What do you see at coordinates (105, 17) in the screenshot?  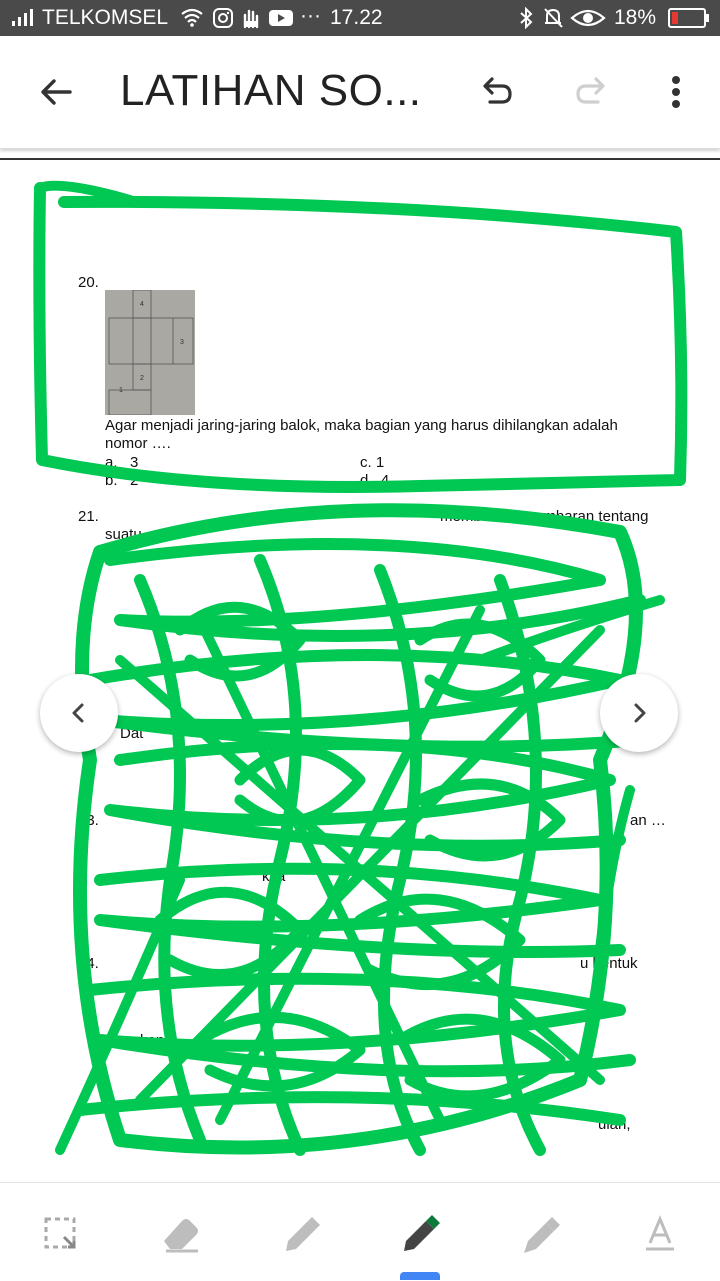 I see `carrier-name: TELKOMSEL` at bounding box center [105, 17].